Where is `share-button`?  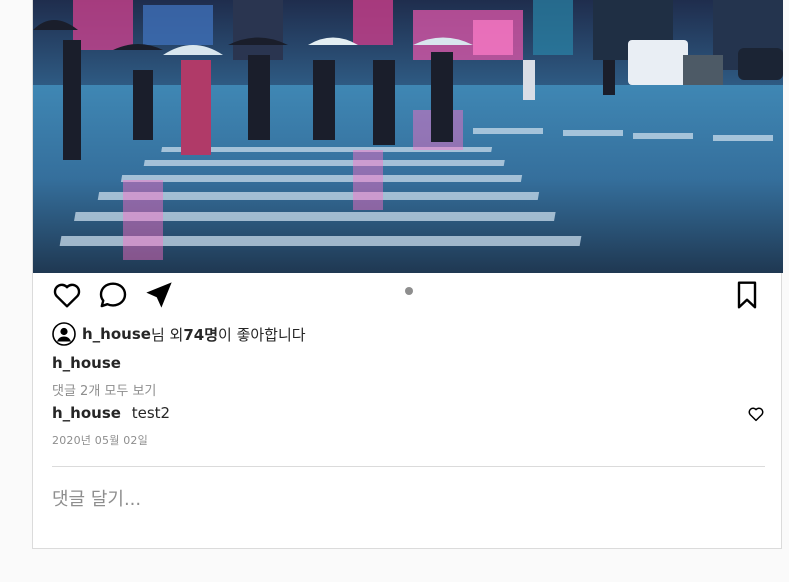 share-button is located at coordinates (159, 295).